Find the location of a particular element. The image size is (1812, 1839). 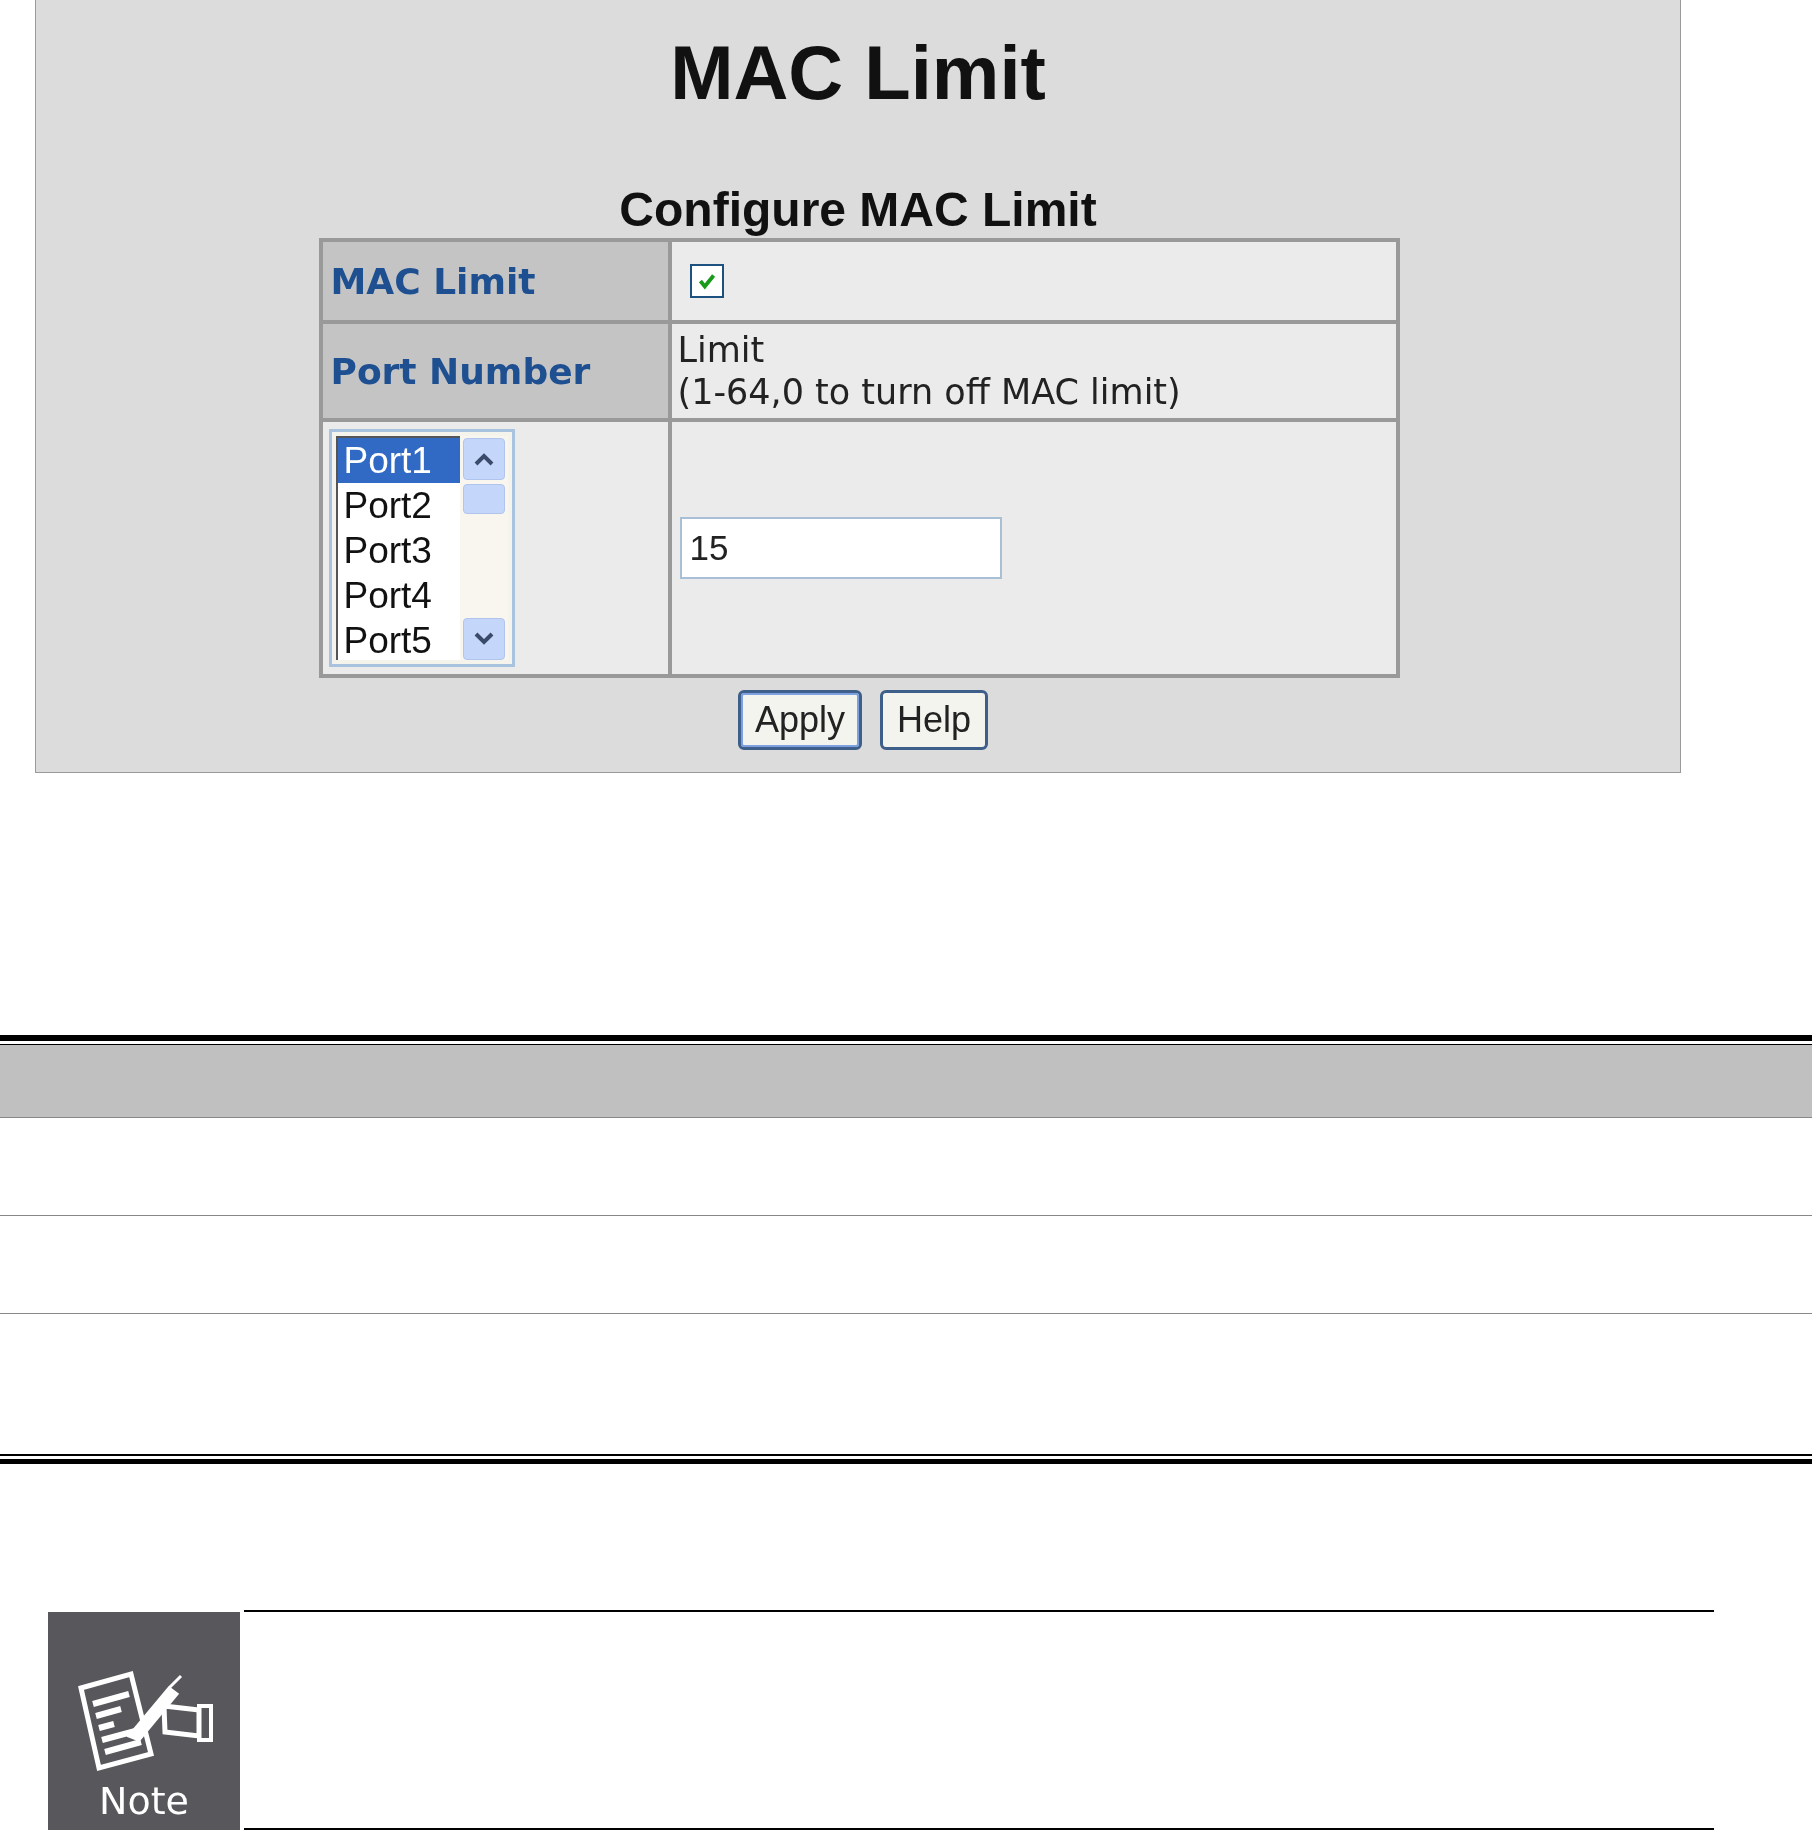

help-button: Help is located at coordinates (934, 720).